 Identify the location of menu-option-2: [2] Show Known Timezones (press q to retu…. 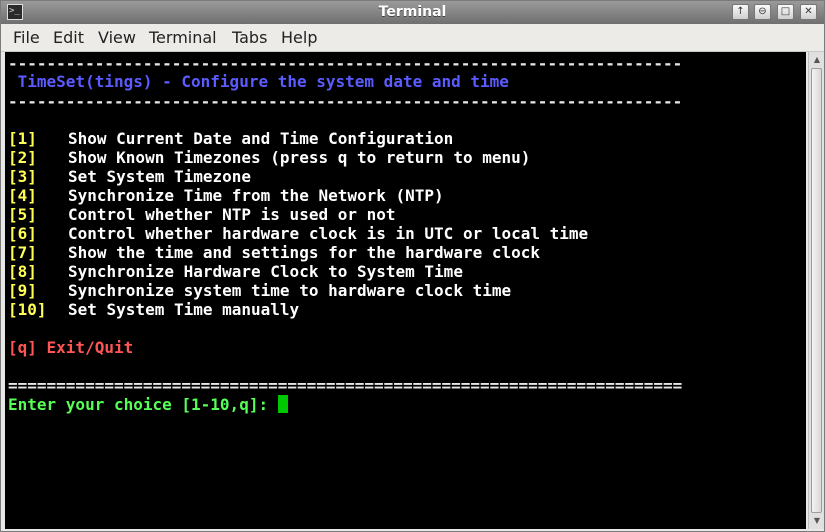
(269, 157).